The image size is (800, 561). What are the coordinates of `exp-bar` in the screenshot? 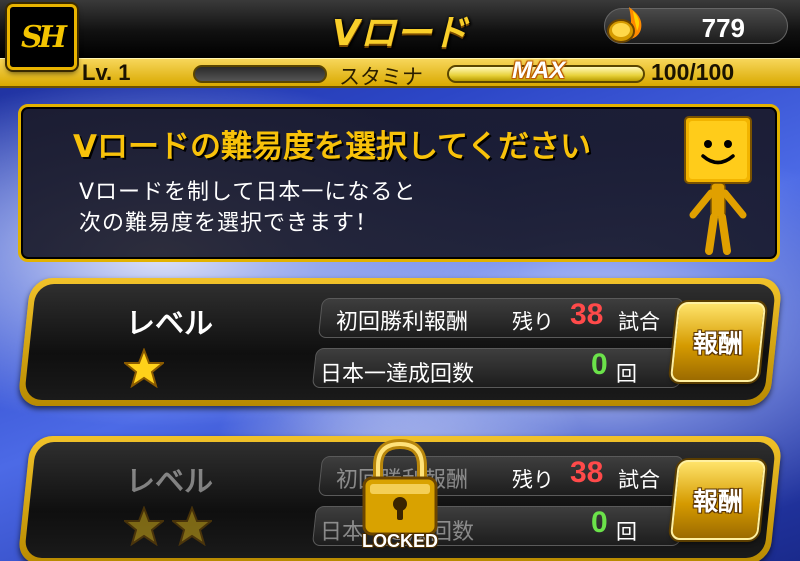 It's located at (260, 74).